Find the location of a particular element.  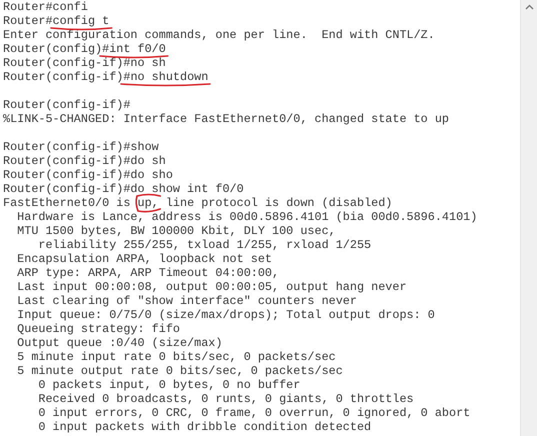

terminal-line: Router(config)#int f0/0 is located at coordinates (85, 49).